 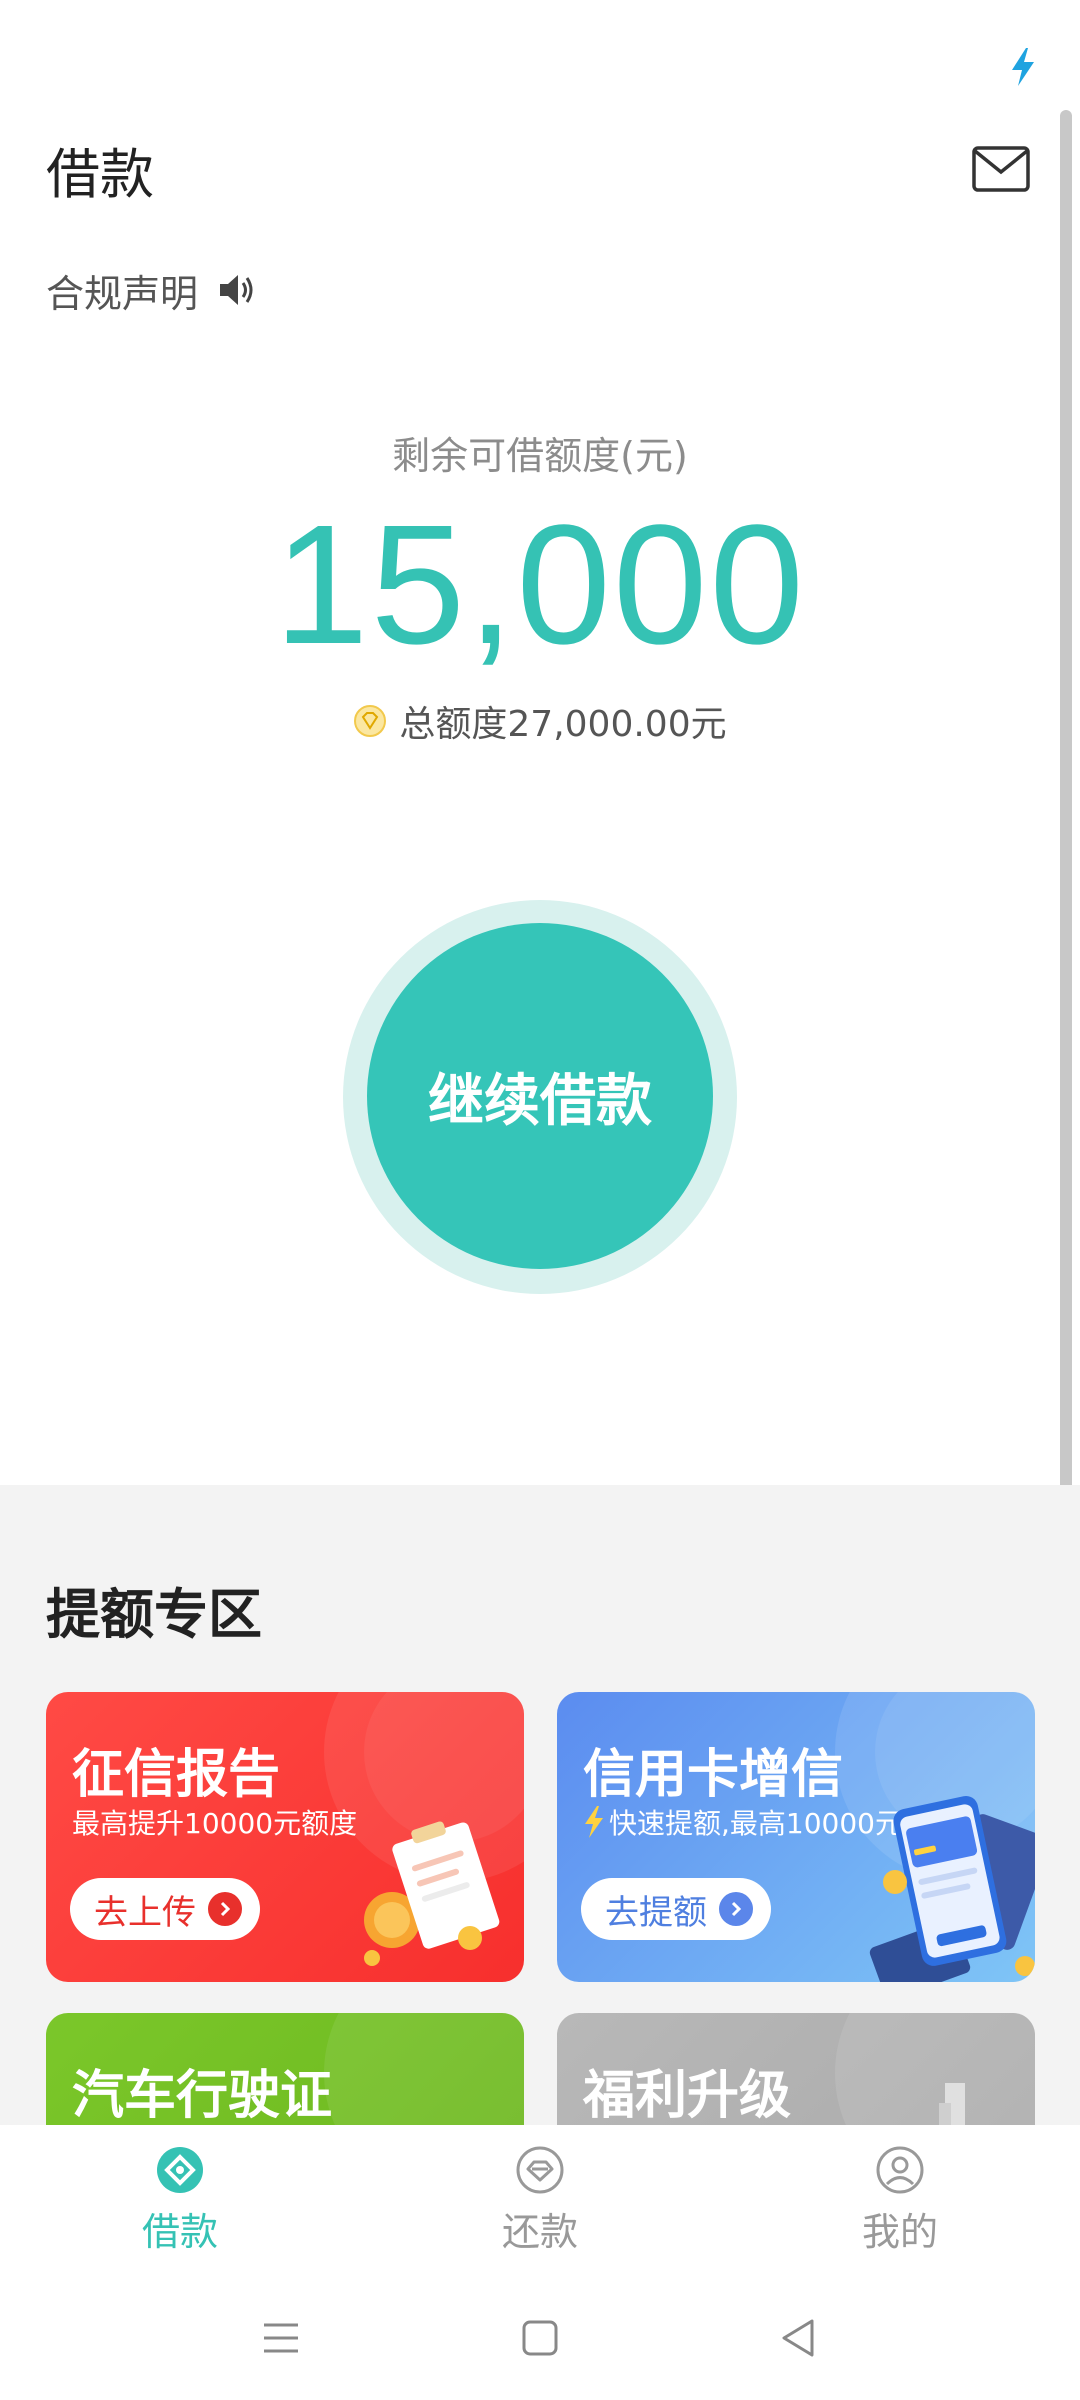 I want to click on upload-button-label: 去上传, so click(x=145, y=1912).